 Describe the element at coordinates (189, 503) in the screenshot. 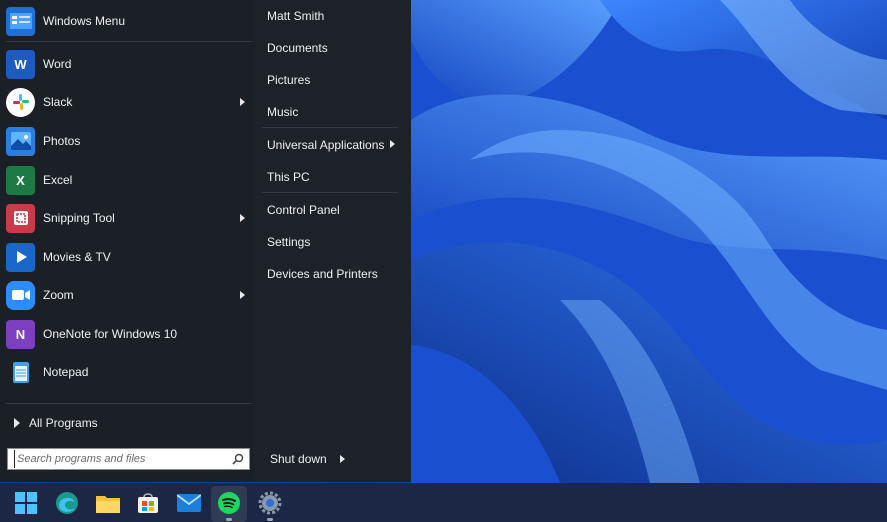

I see `mail-icon` at that location.